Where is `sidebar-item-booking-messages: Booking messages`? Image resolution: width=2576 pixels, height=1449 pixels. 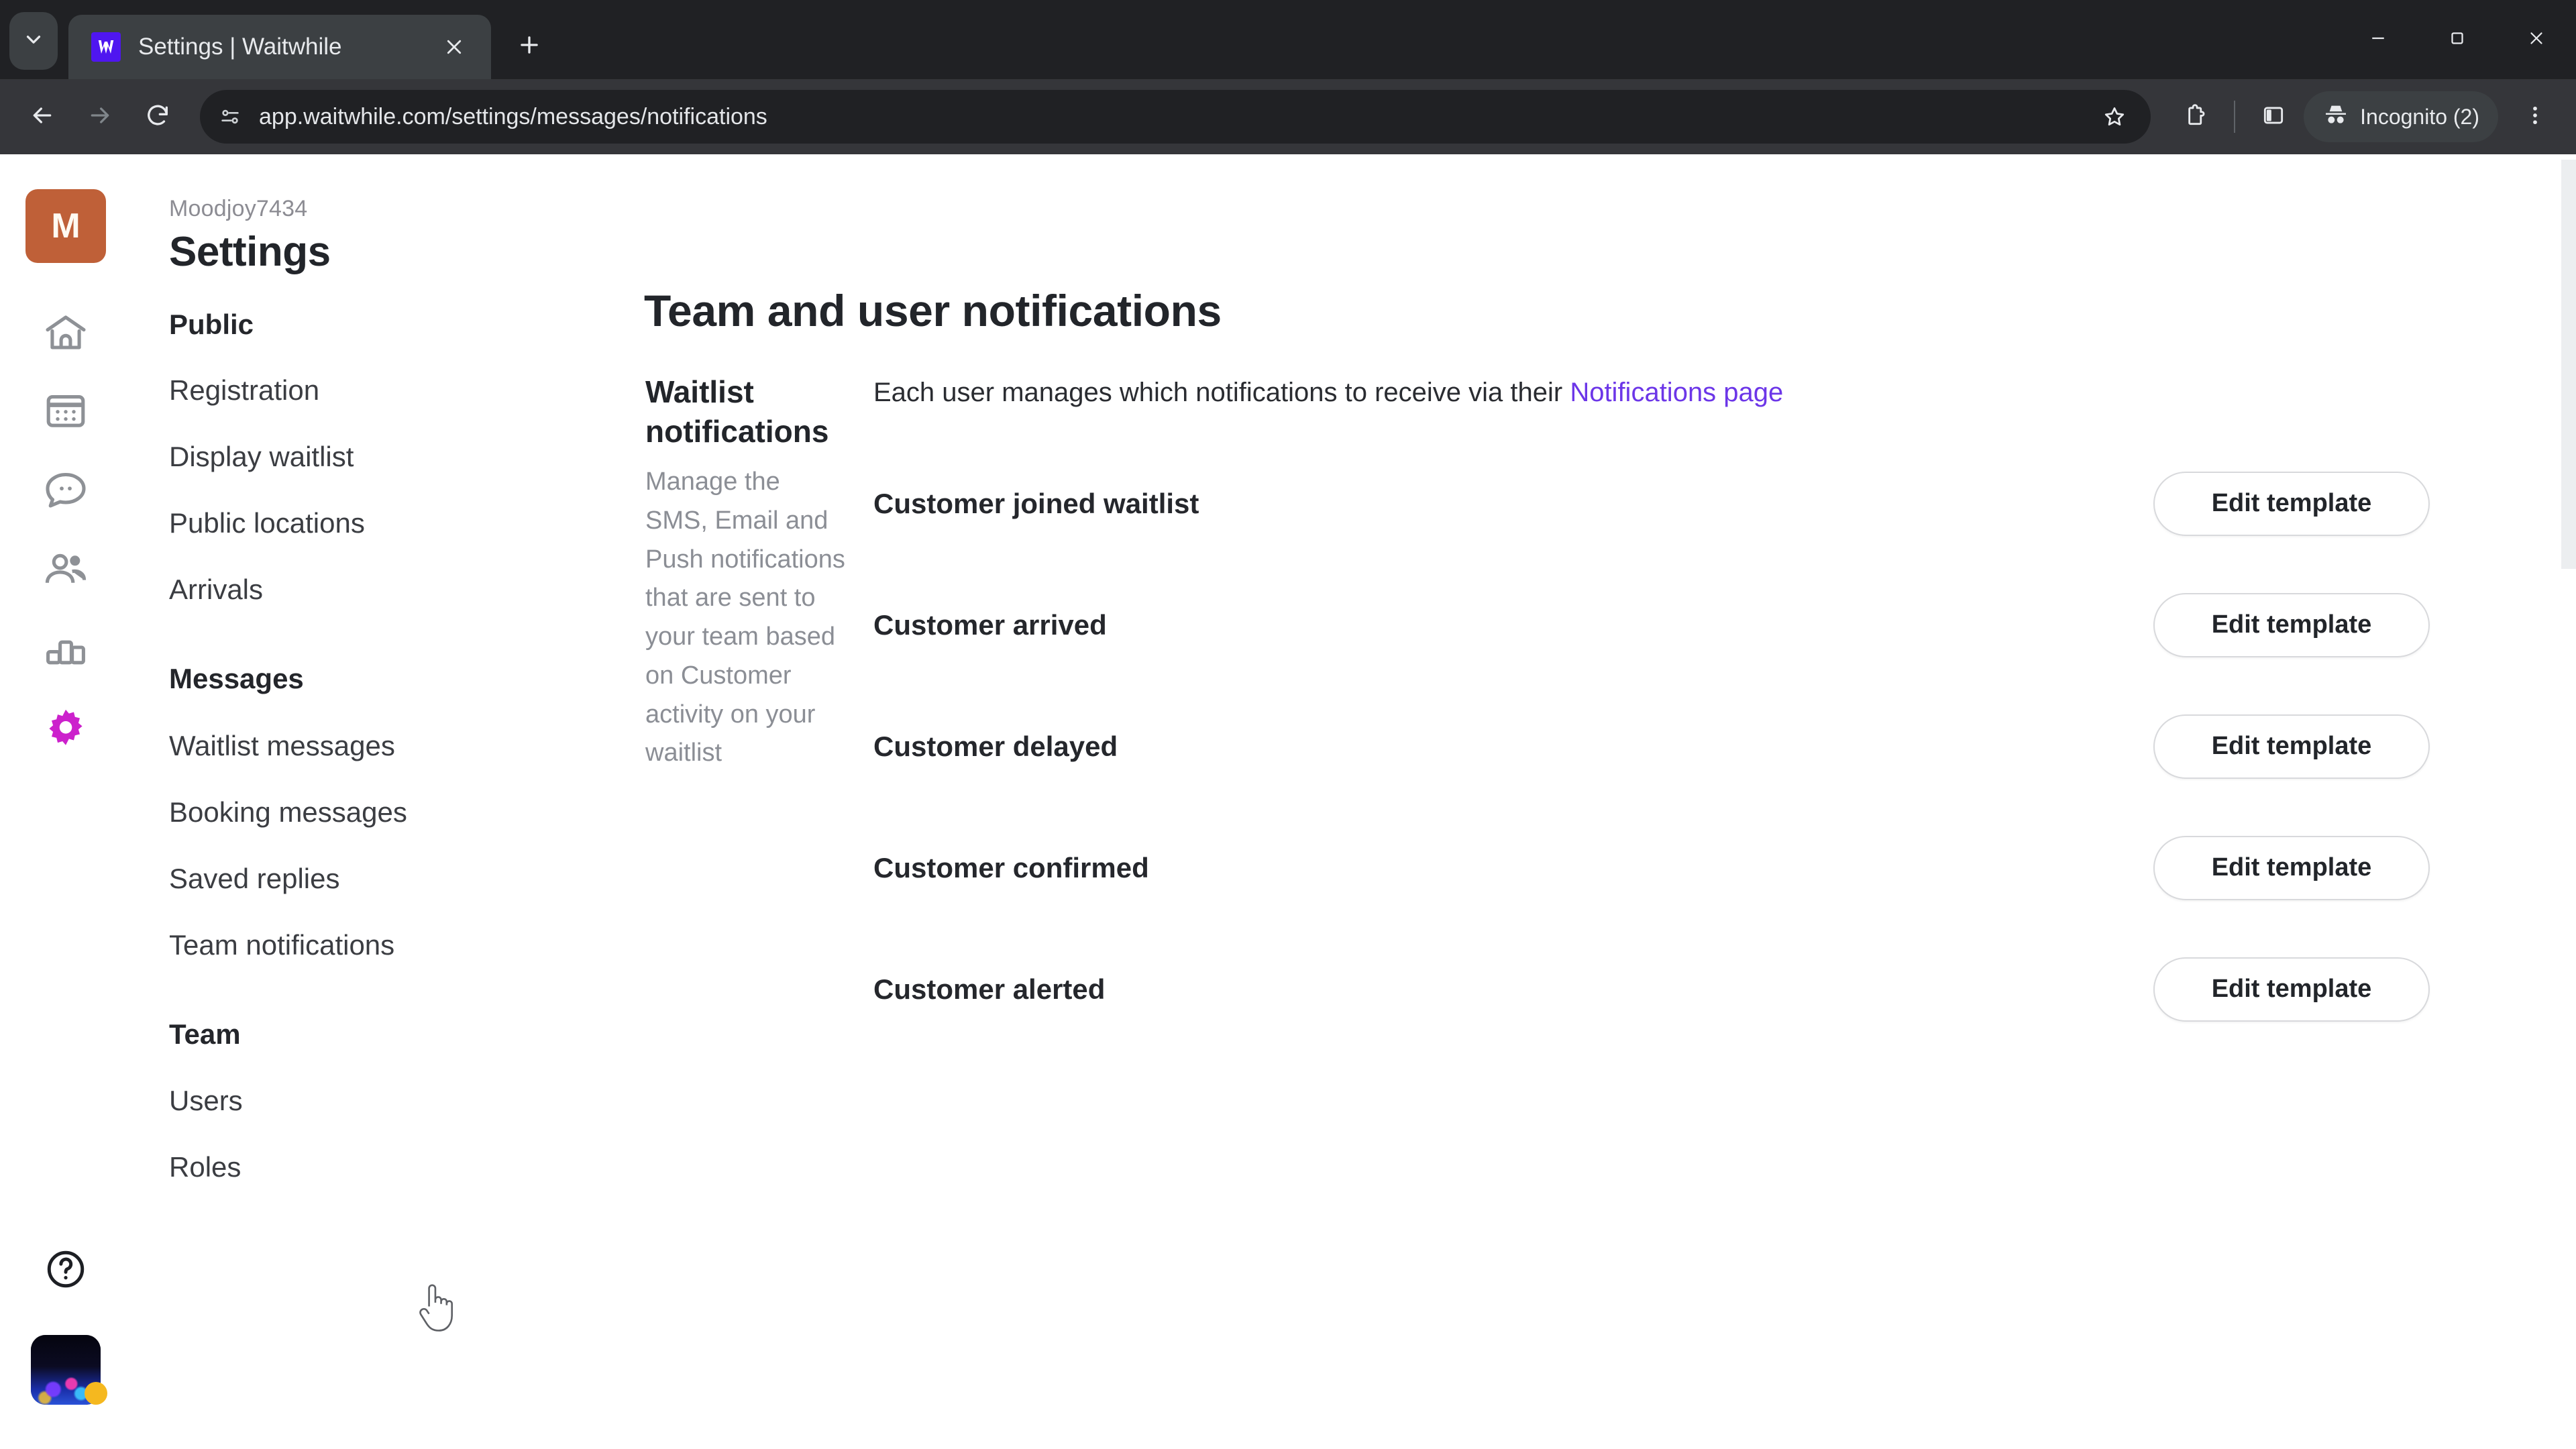
sidebar-item-booking-messages: Booking messages is located at coordinates (288, 812).